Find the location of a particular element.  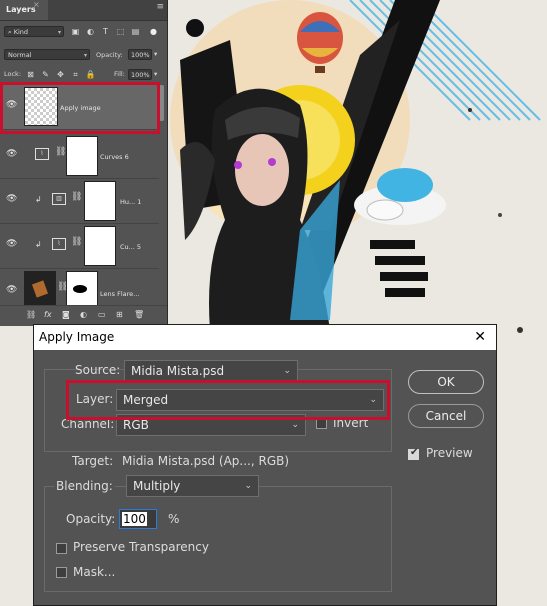

layers-tab-label: Layers is located at coordinates (21, 9).